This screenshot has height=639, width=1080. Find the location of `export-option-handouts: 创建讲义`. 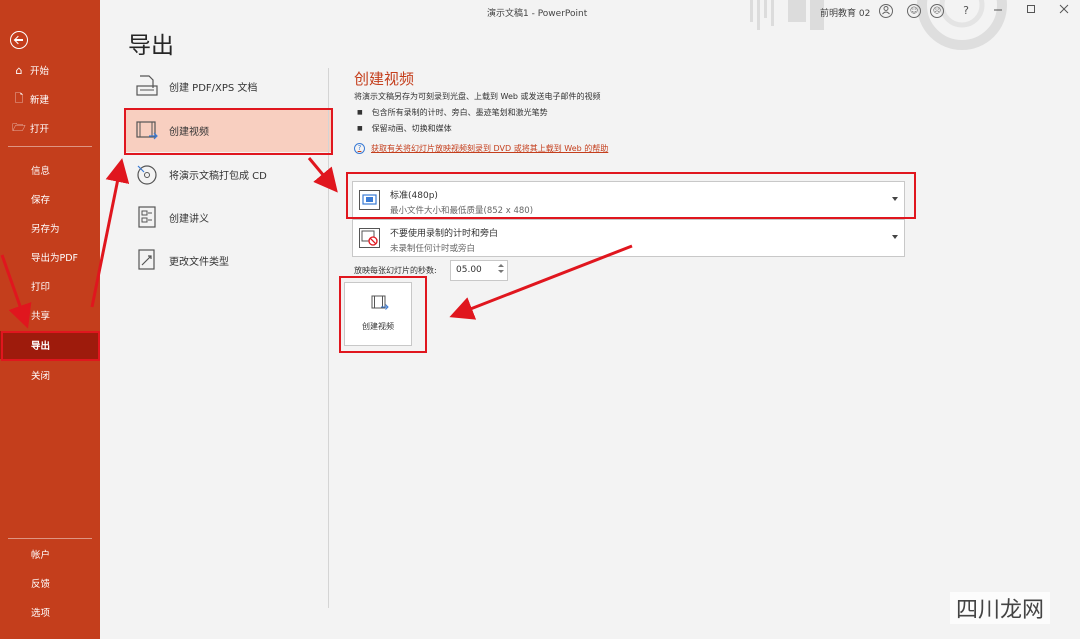

export-option-handouts: 创建讲义 is located at coordinates (228, 217).